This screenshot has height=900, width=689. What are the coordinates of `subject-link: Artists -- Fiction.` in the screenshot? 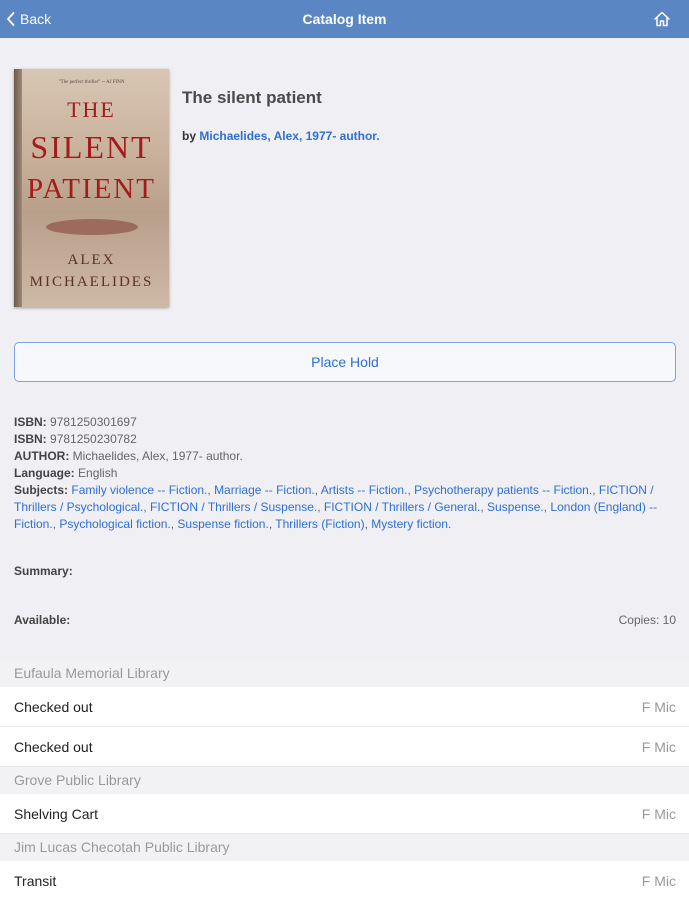 It's located at (364, 490).